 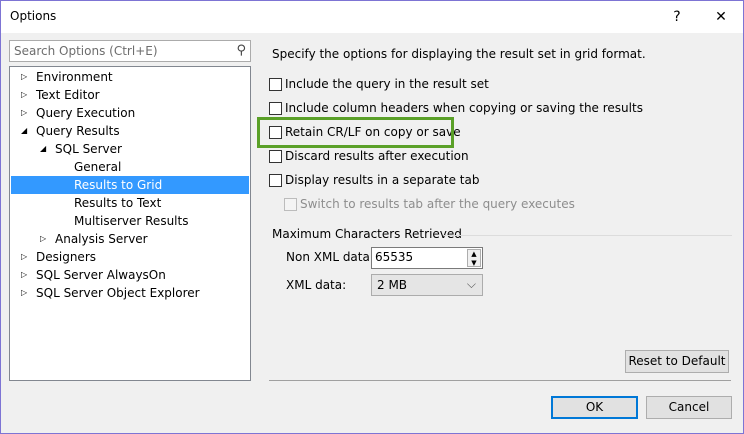 What do you see at coordinates (677, 361) in the screenshot?
I see `reset-to-default-button: Reset to Default` at bounding box center [677, 361].